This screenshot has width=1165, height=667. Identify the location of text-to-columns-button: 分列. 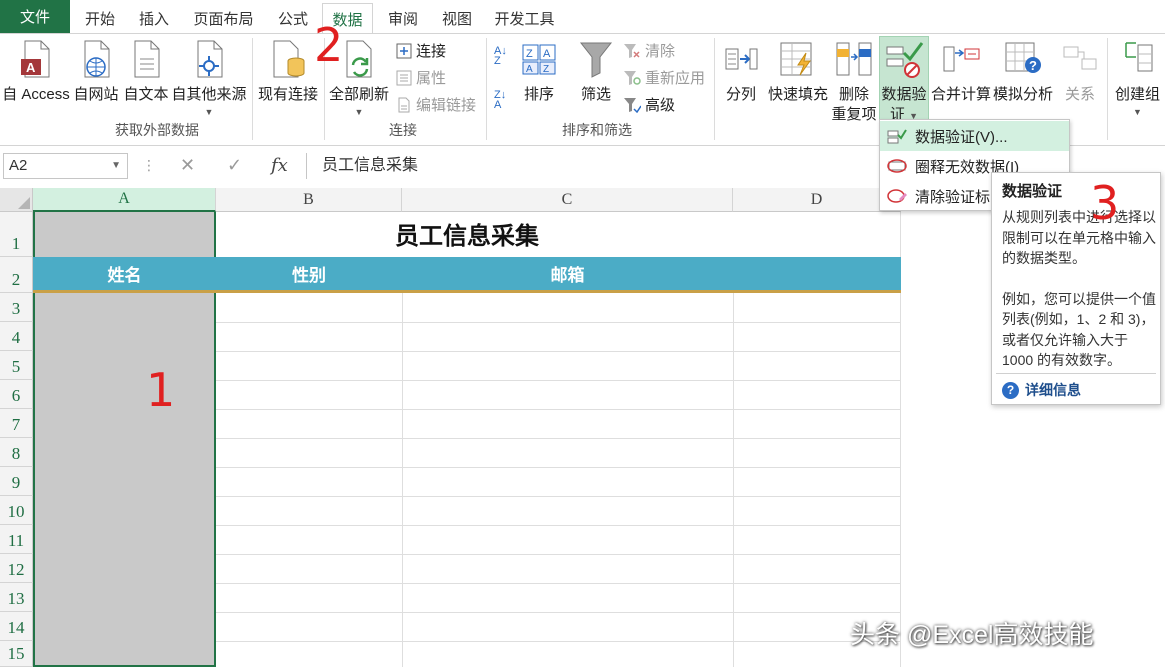
(741, 79).